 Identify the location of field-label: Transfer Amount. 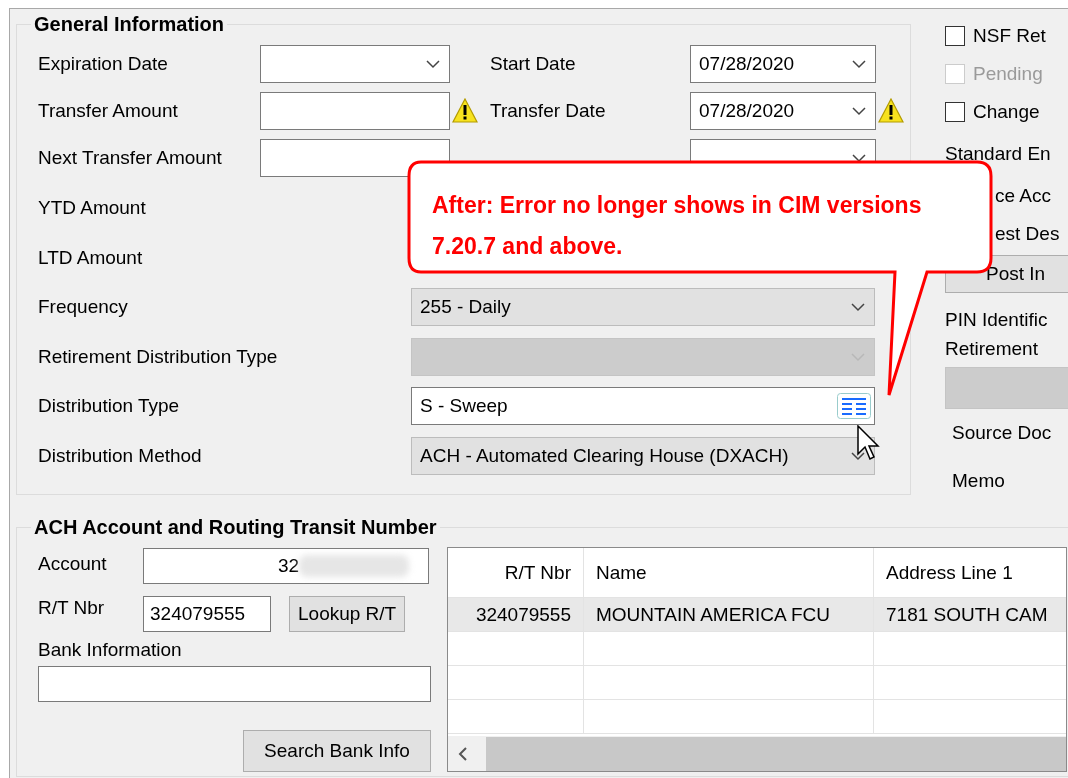
(108, 111).